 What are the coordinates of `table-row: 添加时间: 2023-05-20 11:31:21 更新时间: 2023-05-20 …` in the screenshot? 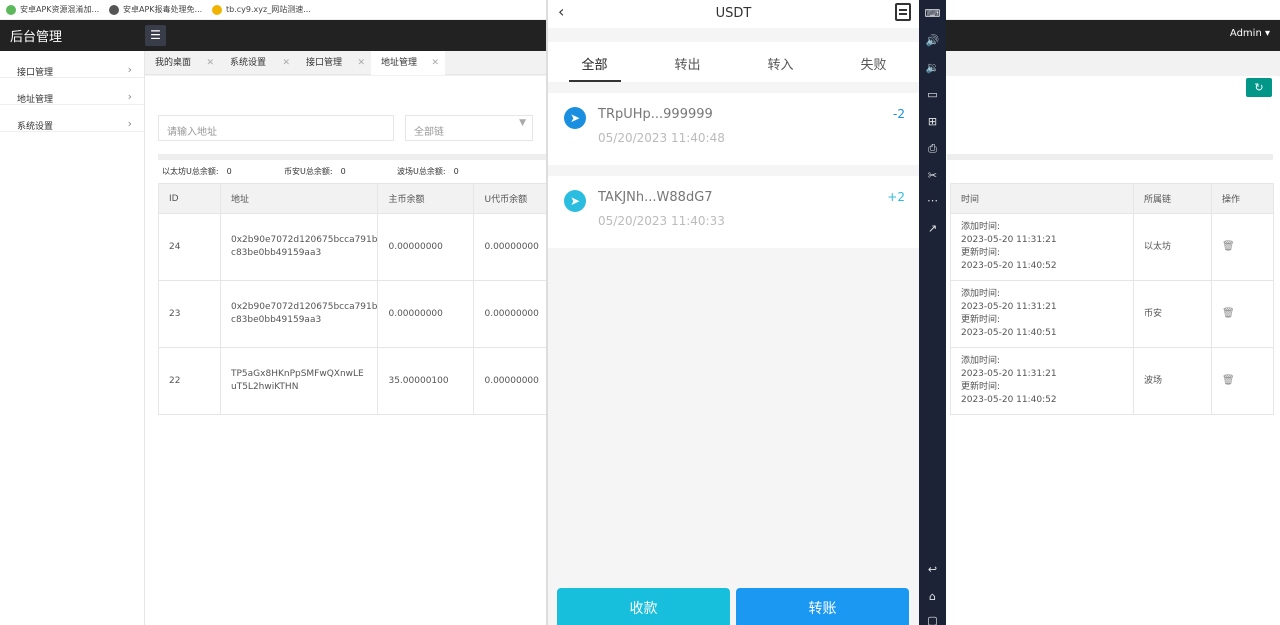 It's located at (1112, 314).